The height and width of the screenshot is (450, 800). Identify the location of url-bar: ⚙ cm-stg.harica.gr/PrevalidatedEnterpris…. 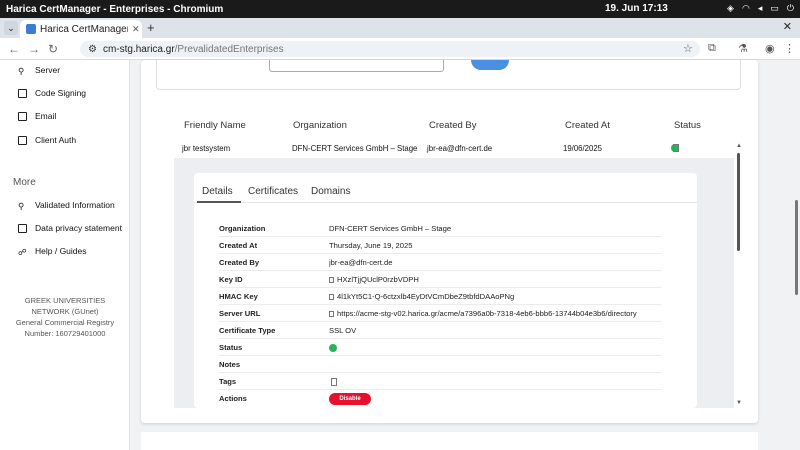
(390, 49).